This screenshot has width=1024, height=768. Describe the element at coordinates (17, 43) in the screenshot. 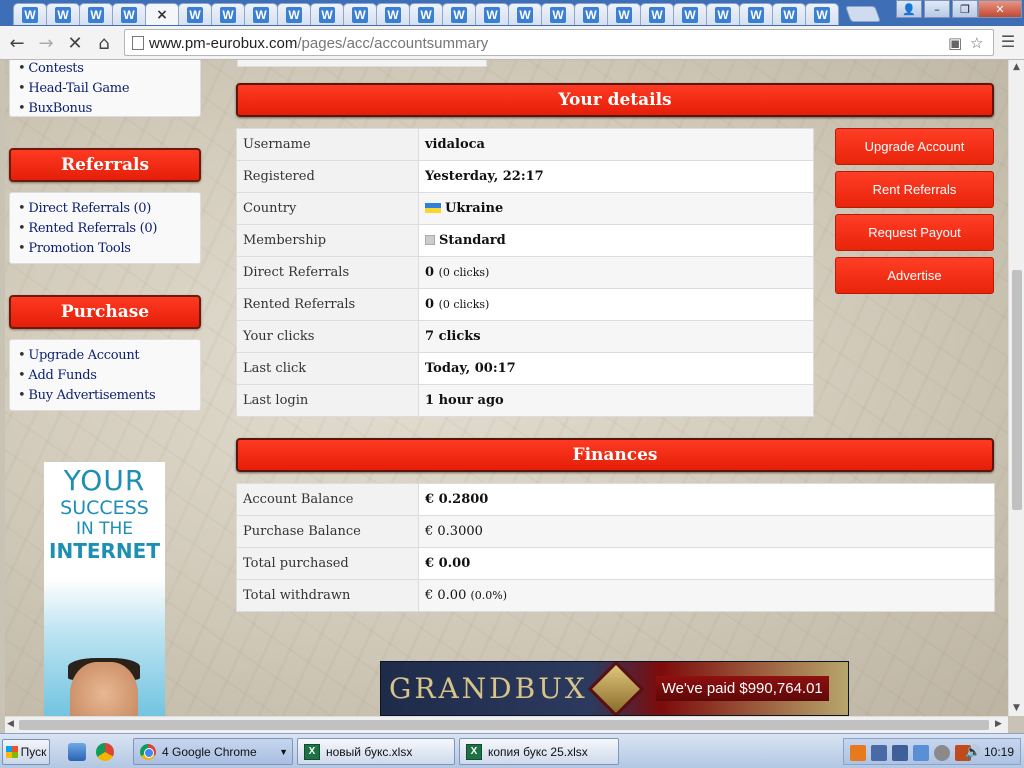

I see `back-arrow-icon: ←` at that location.